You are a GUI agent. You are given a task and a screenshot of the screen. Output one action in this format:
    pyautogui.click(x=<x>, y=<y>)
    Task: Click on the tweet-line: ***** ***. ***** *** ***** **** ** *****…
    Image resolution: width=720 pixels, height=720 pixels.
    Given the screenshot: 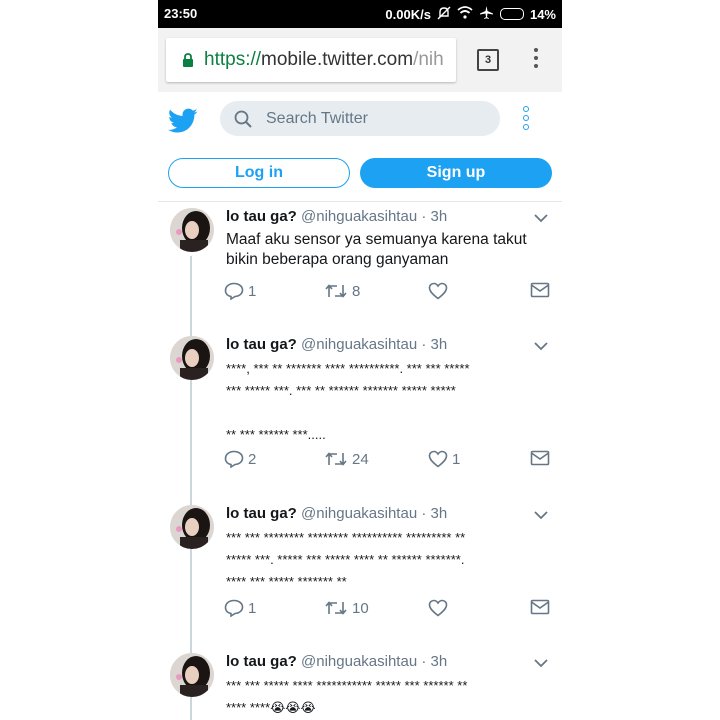 What is the action you would take?
    pyautogui.click(x=345, y=559)
    